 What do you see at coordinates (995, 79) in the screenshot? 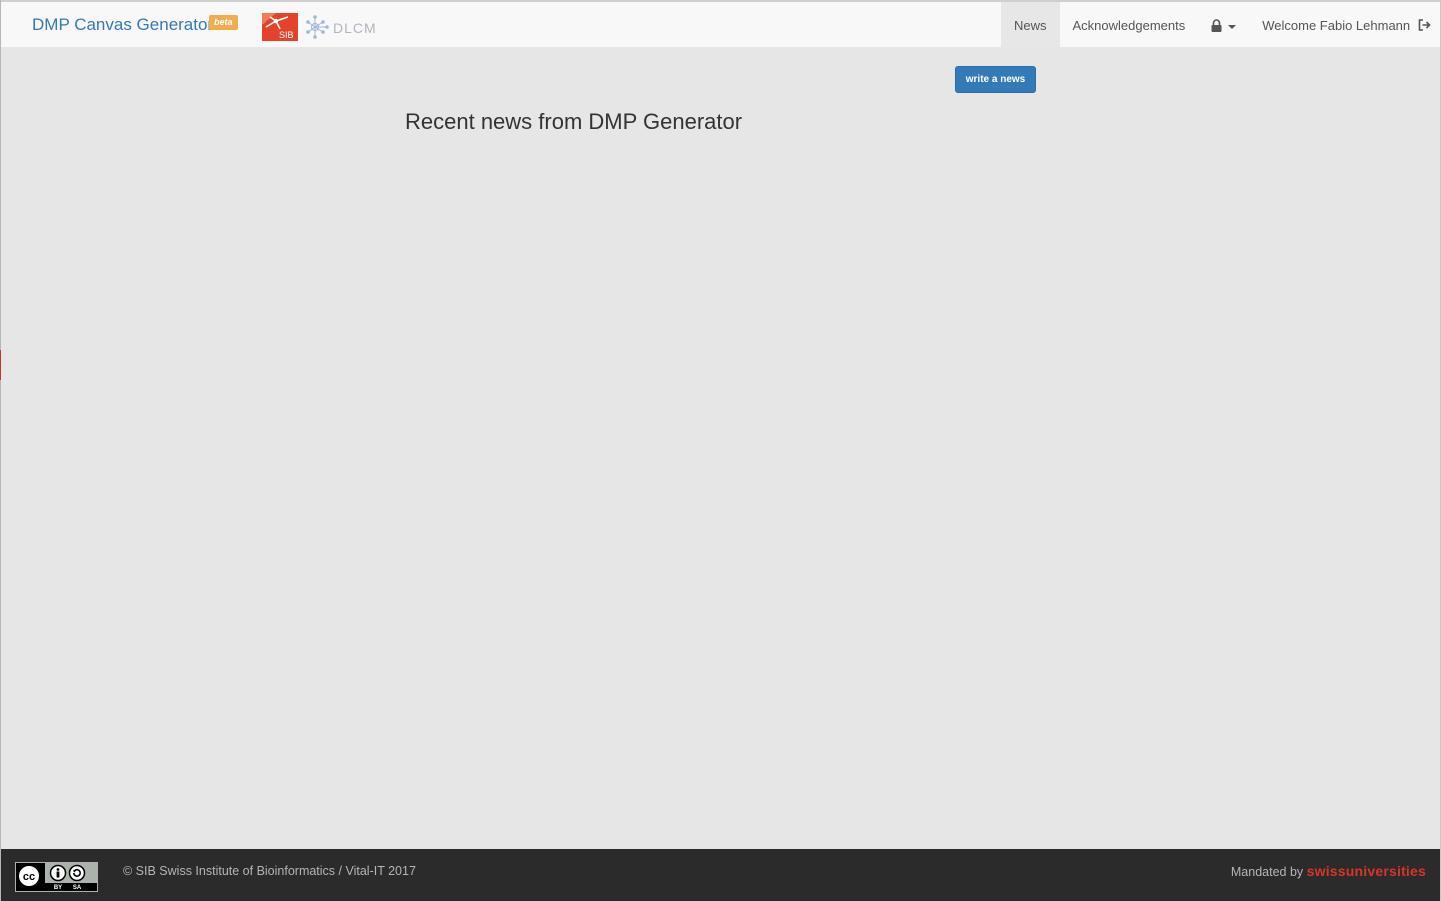
I see `write-news-button: write a news` at bounding box center [995, 79].